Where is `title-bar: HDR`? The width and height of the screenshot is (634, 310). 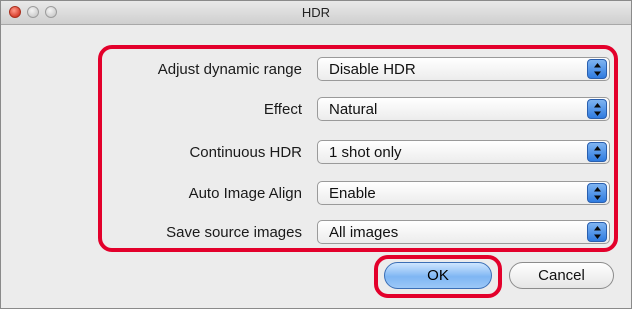 title-bar: HDR is located at coordinates (316, 13).